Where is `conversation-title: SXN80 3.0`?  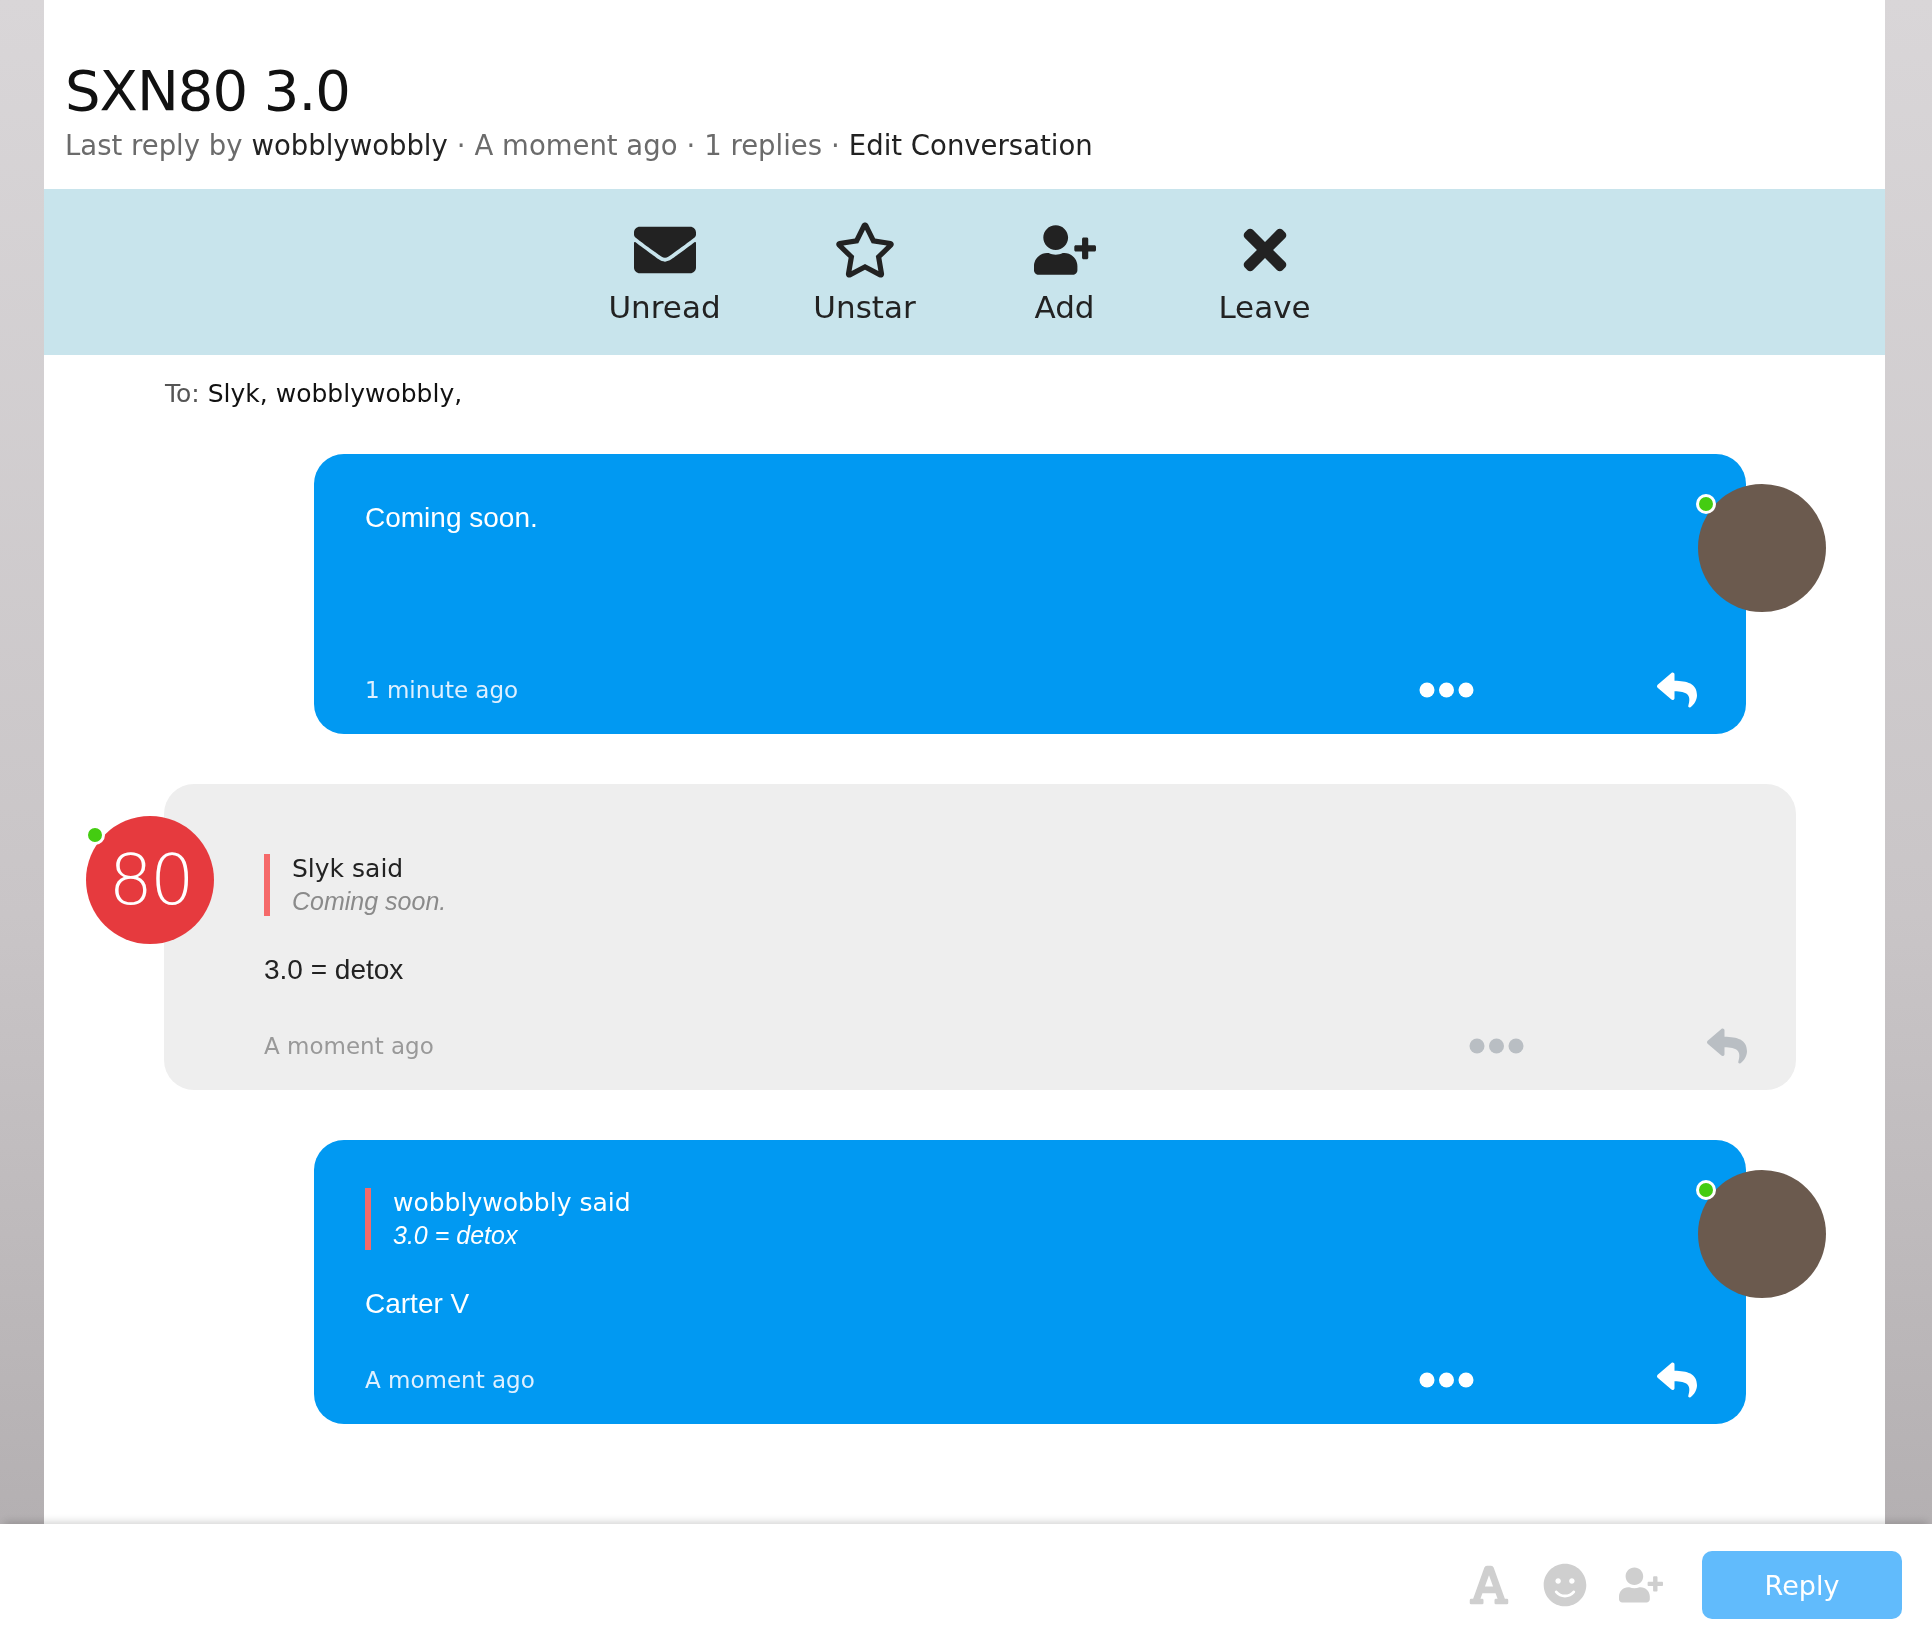 conversation-title: SXN80 3.0 is located at coordinates (208, 90).